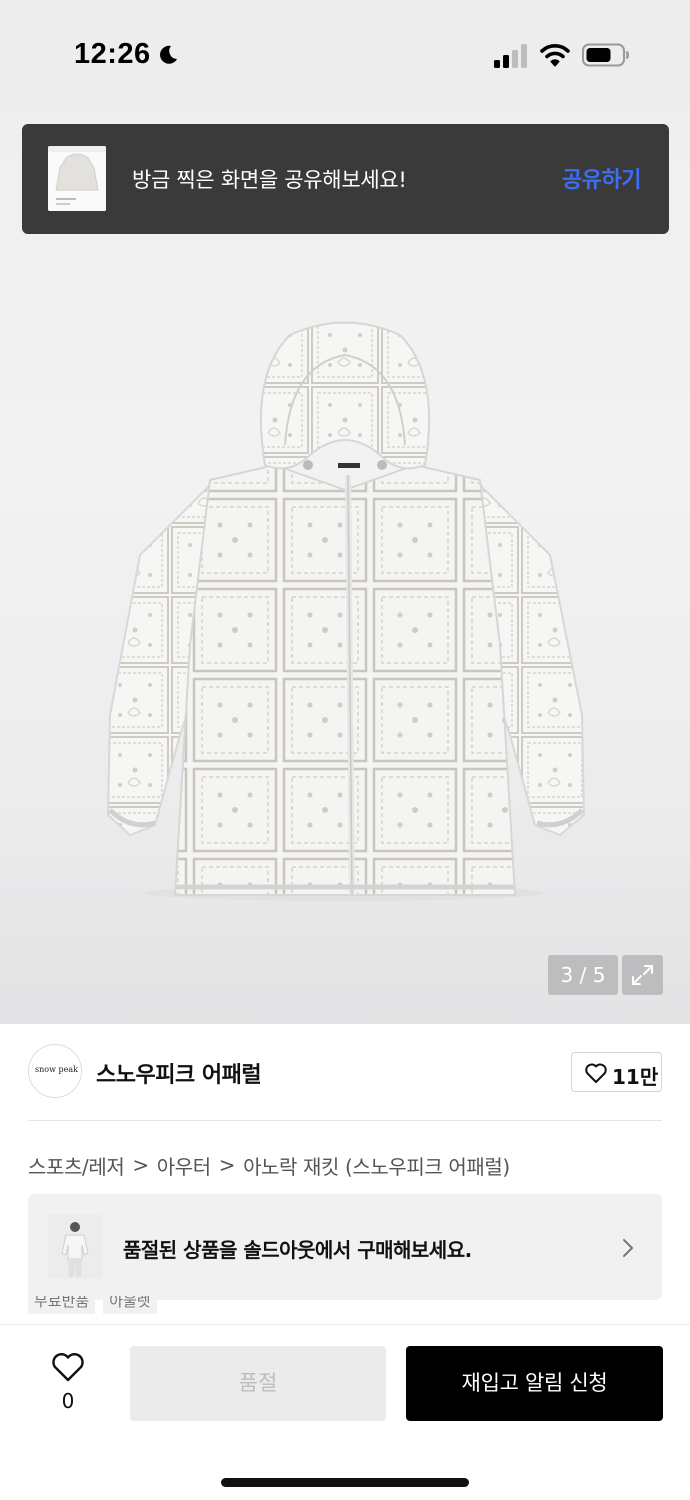 This screenshot has width=690, height=1500. I want to click on soldout-model-image, so click(75, 1247).